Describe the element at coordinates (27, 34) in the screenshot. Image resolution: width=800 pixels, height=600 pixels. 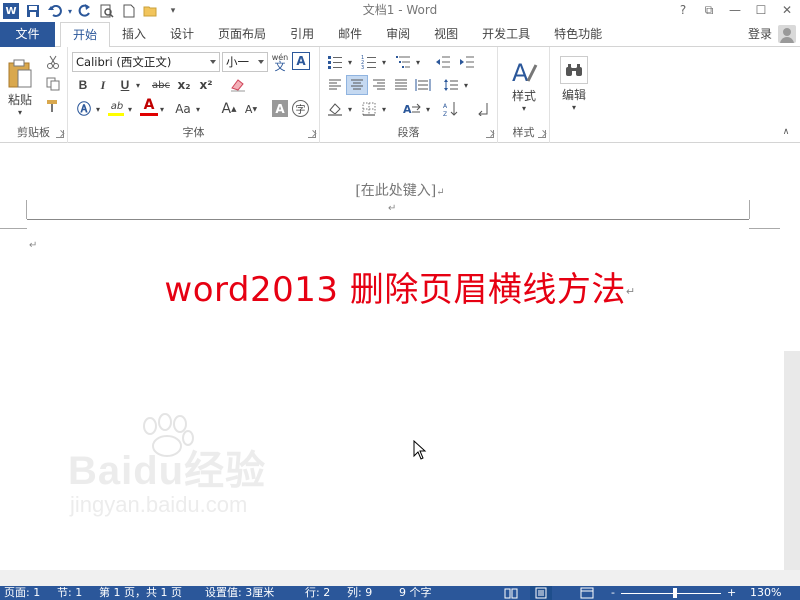
I see `tab-file: 文件` at that location.